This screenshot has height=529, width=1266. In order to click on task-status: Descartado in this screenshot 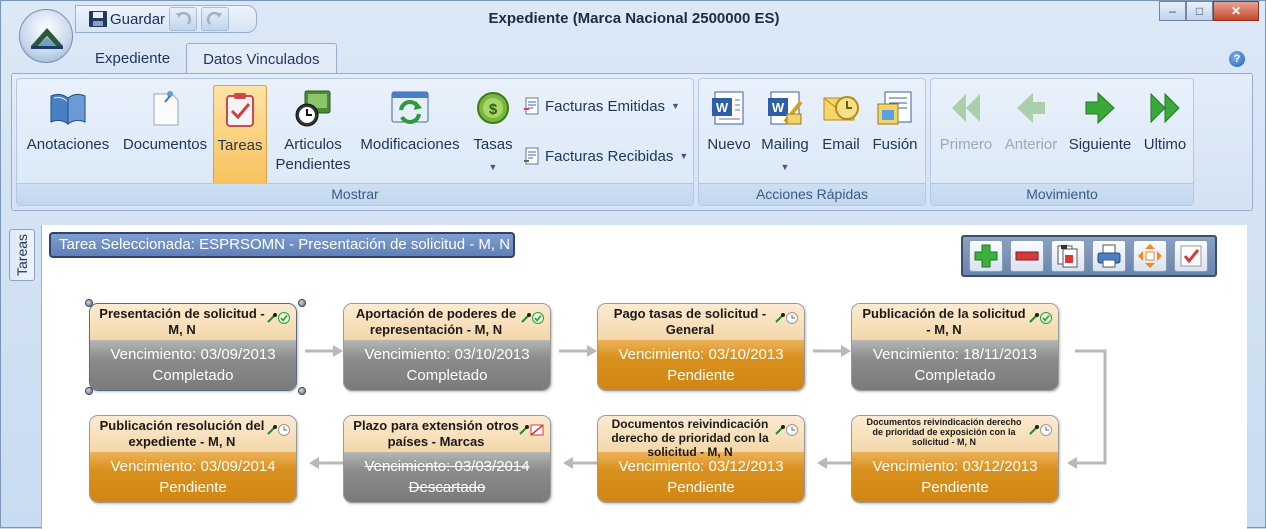, I will do `click(447, 487)`.